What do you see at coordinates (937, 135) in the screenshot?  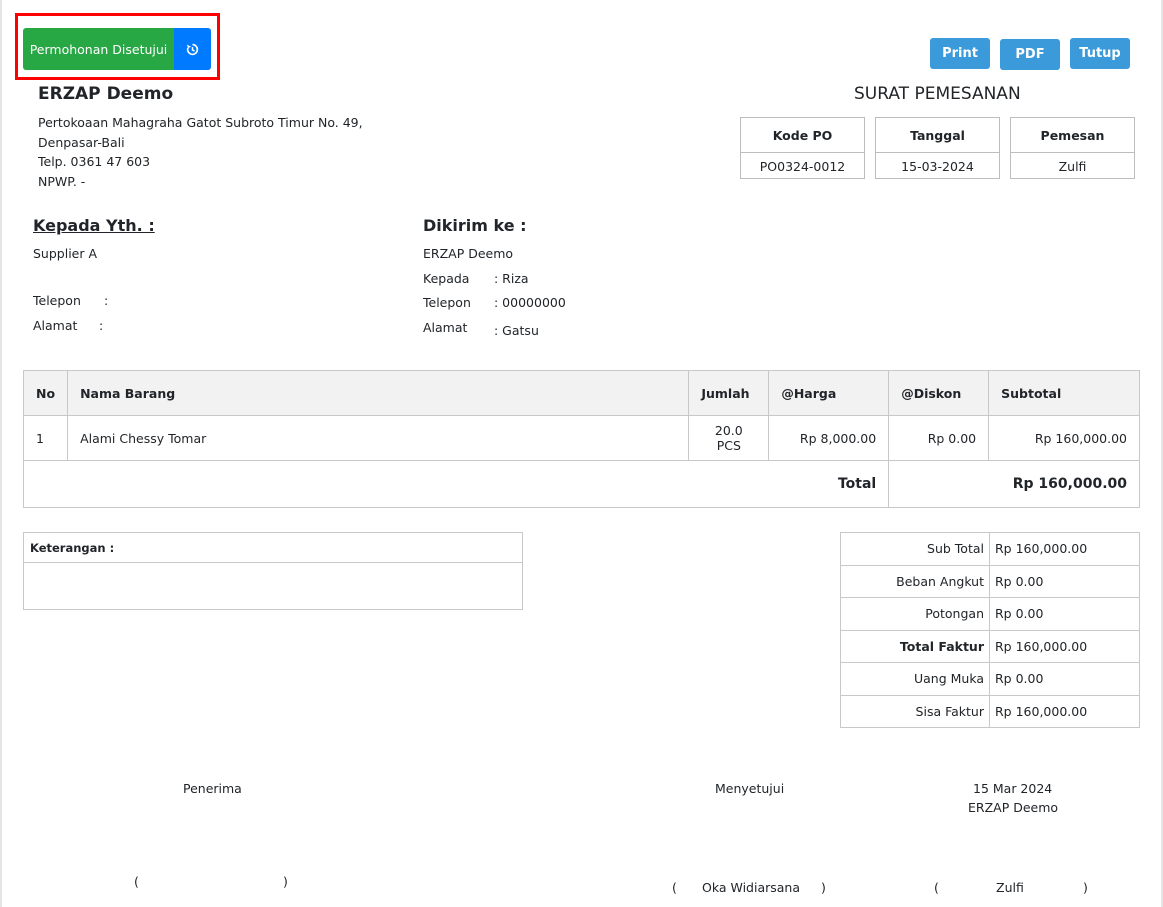 I see `meta-label: Tanggal` at bounding box center [937, 135].